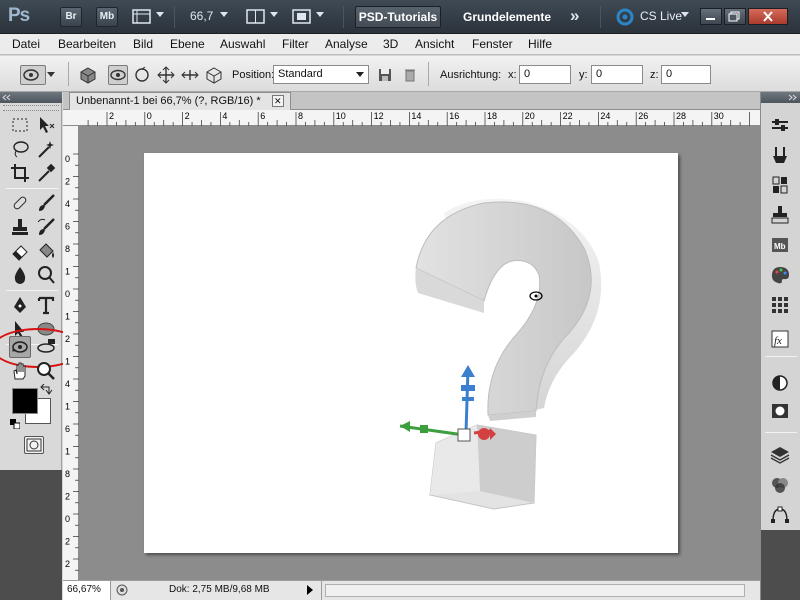  Describe the element at coordinates (686, 74) in the screenshot. I see `z-field: 0` at that location.